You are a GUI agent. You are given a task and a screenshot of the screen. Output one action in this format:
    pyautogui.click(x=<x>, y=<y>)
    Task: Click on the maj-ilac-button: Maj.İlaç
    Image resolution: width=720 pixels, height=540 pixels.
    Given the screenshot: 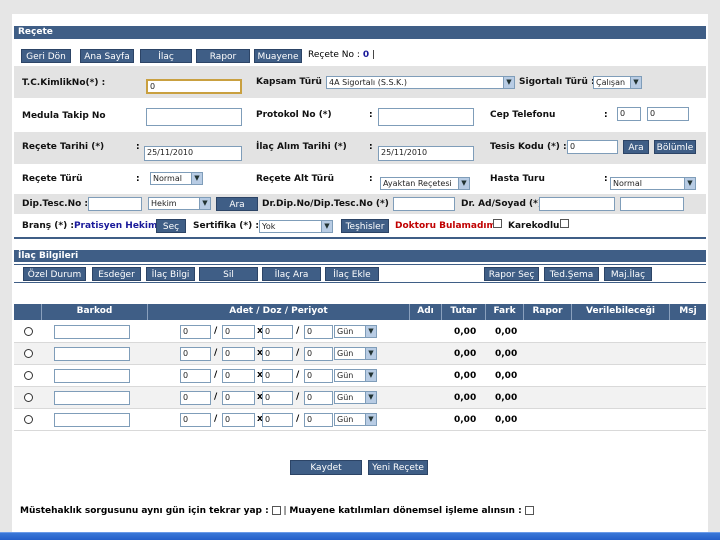 What is the action you would take?
    pyautogui.click(x=628, y=274)
    